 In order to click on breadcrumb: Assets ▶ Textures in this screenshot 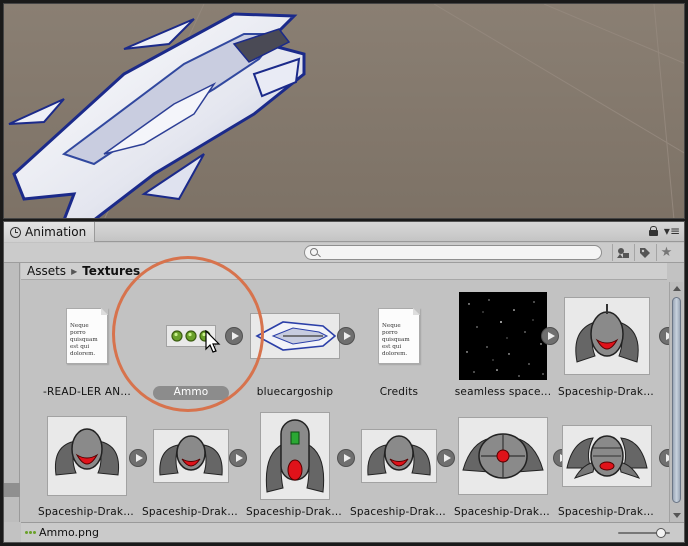, I will do `click(344, 271)`.